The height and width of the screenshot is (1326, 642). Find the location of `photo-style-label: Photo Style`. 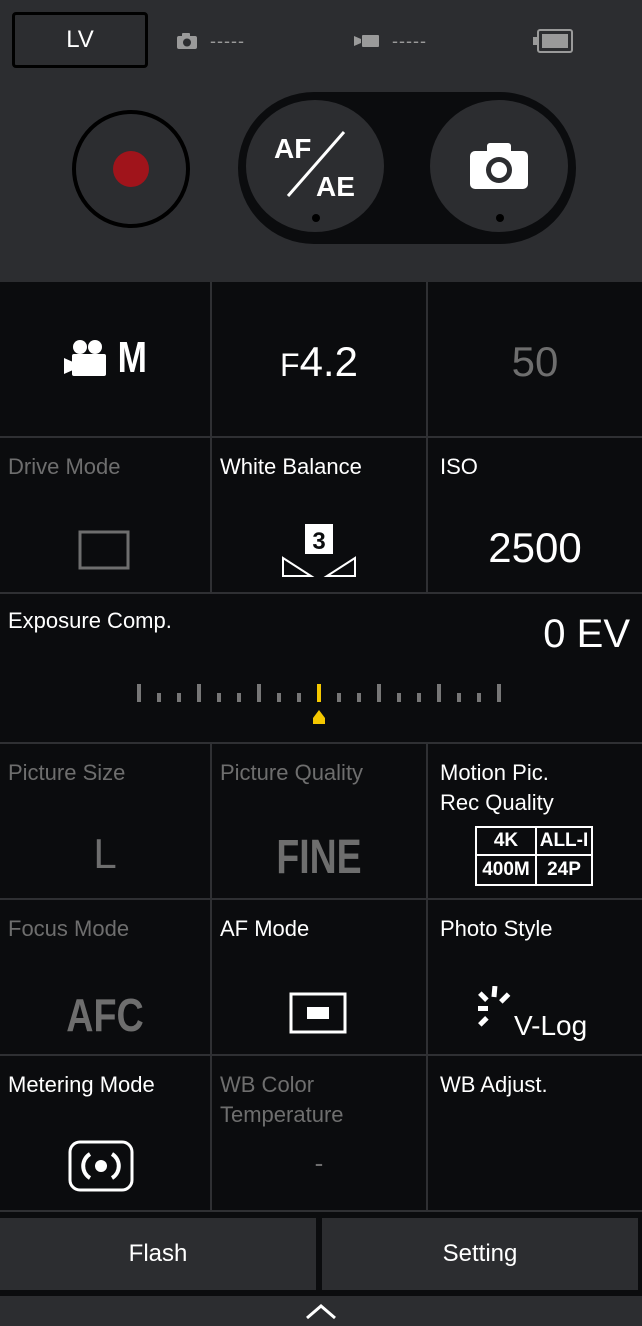

photo-style-label: Photo Style is located at coordinates (496, 928).